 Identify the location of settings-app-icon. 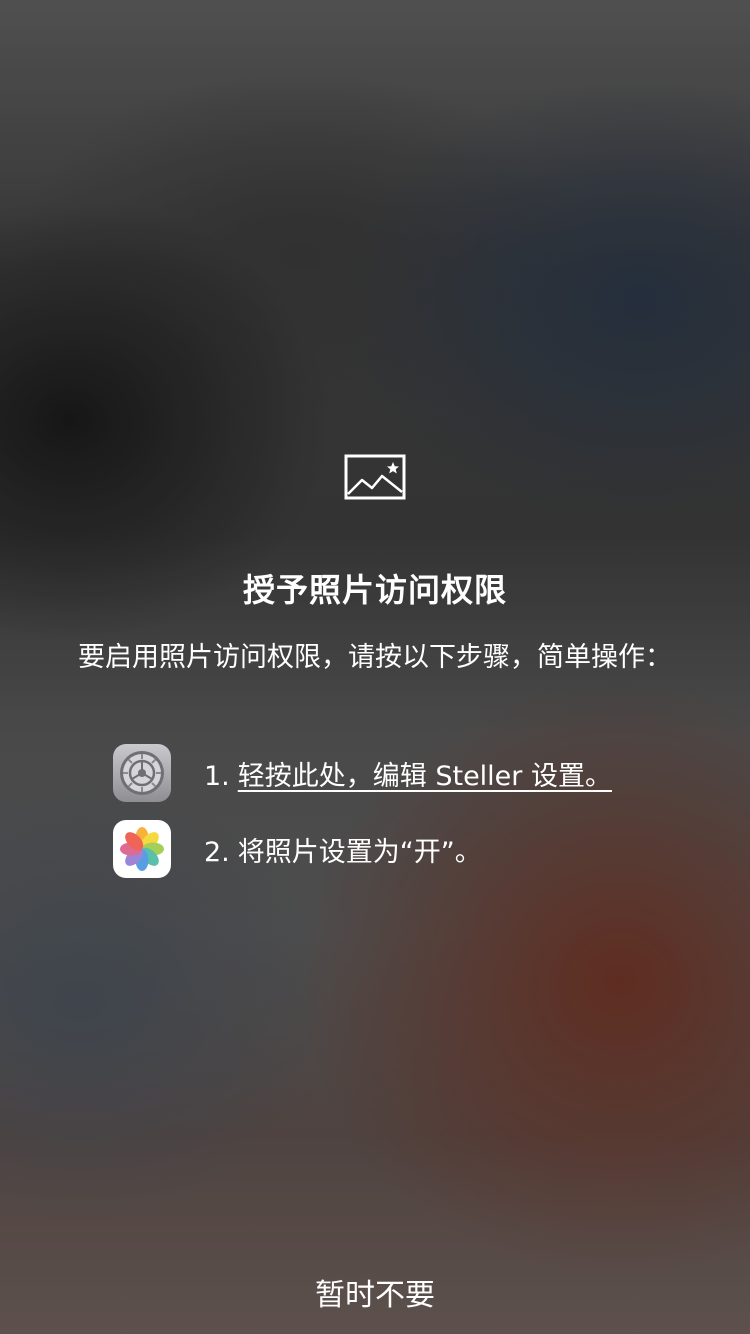
(142, 773).